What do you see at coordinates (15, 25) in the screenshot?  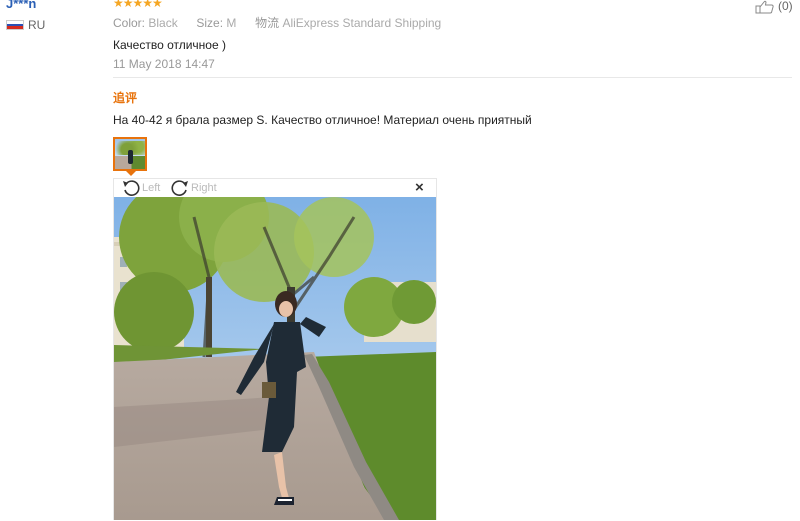 I see `russia-flag-icon` at bounding box center [15, 25].